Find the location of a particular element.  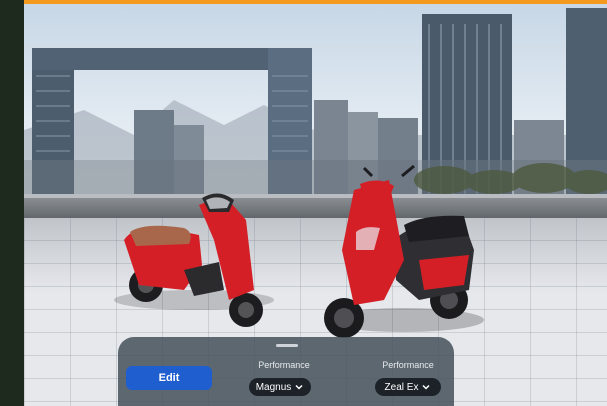

right-performance-label: Performance is located at coordinates (408, 365).